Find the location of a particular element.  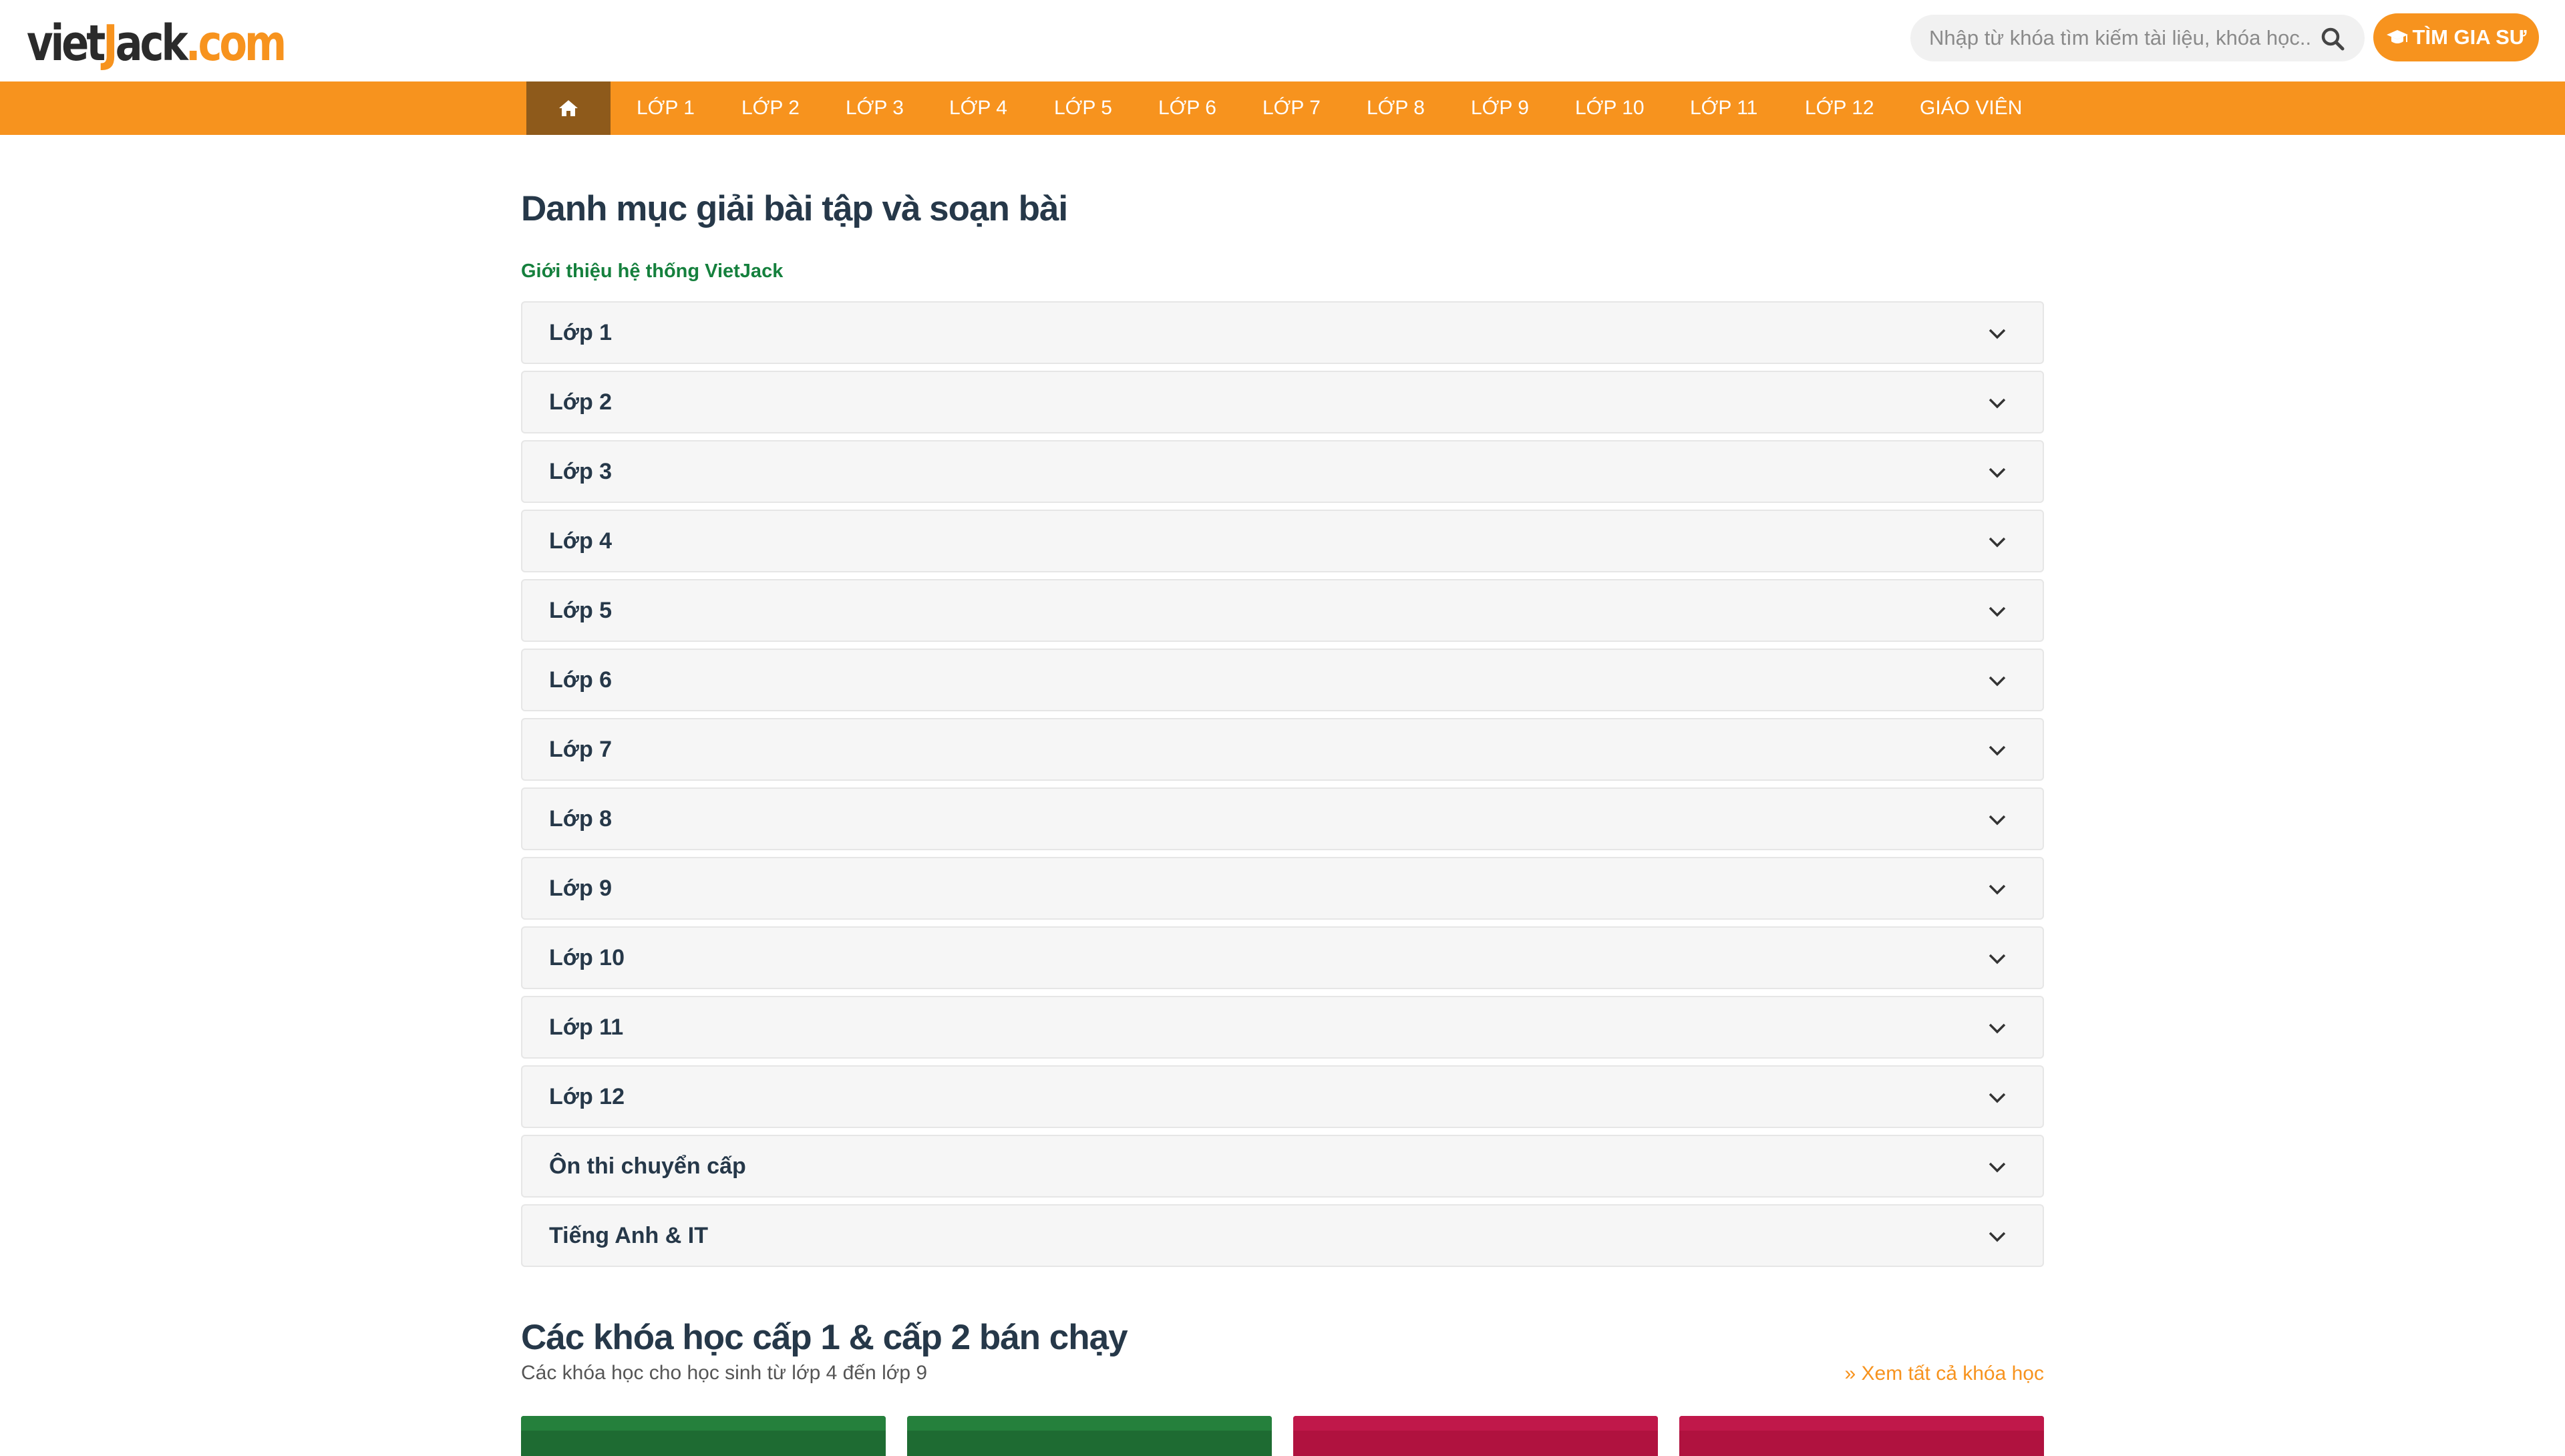

nav-item-lop-10: LỚP 10 is located at coordinates (1610, 108).